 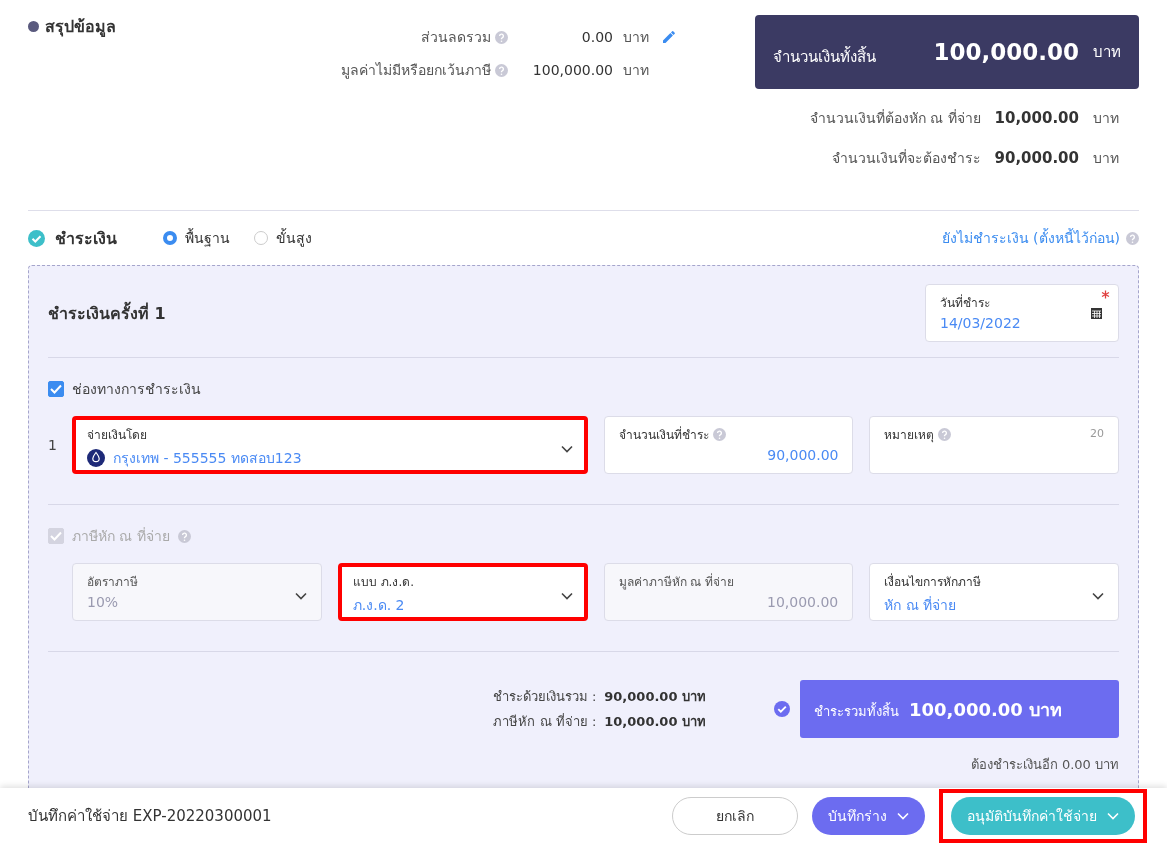 What do you see at coordinates (906, 158) in the screenshot?
I see `summary-label: จำนวนเงินที่จะต้องชำระ` at bounding box center [906, 158].